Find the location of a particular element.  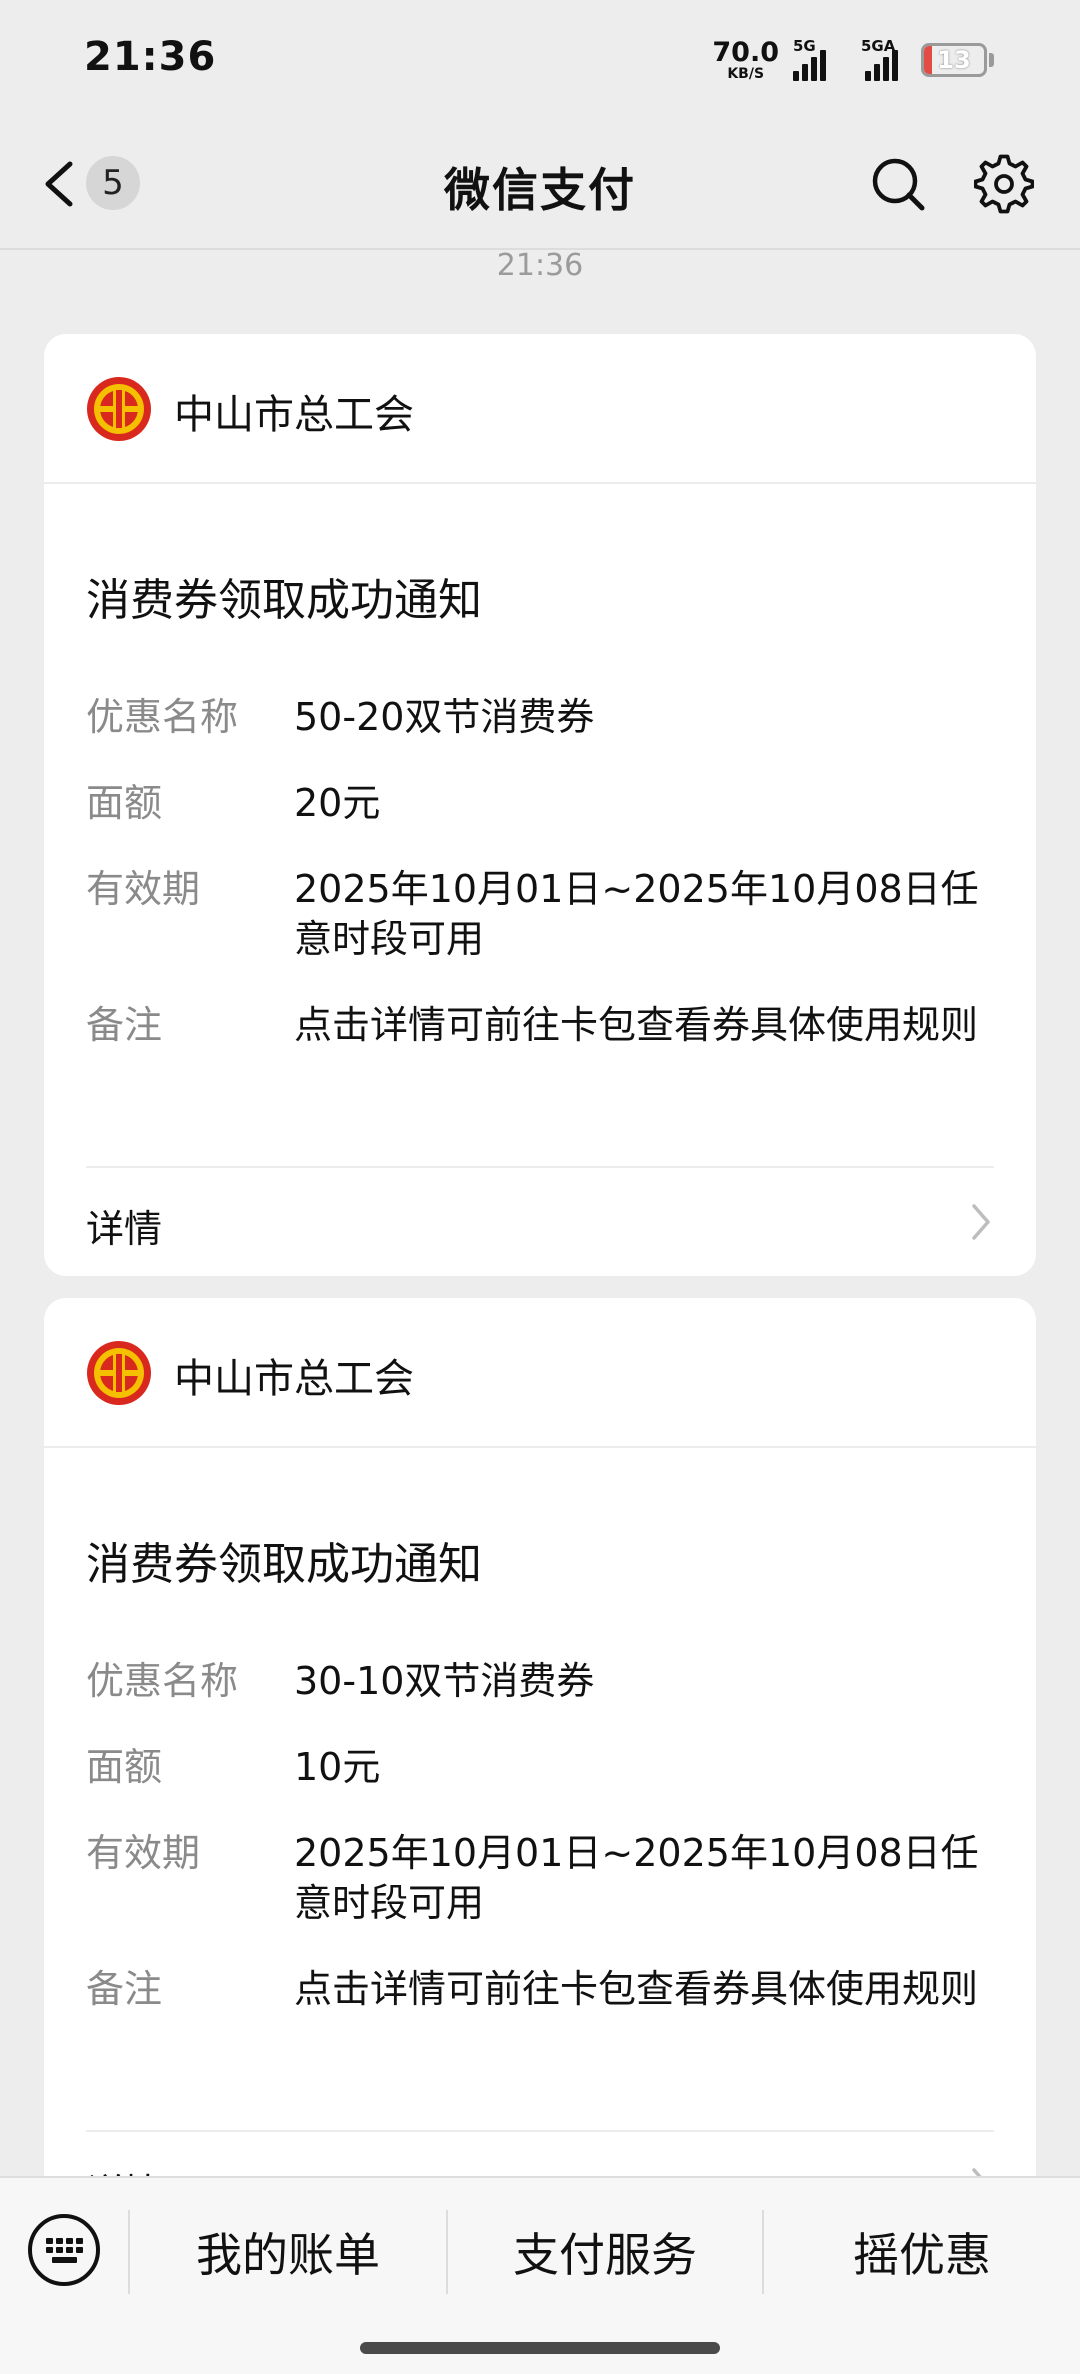

menu-my-bills: 我的账单 is located at coordinates (288, 2252).